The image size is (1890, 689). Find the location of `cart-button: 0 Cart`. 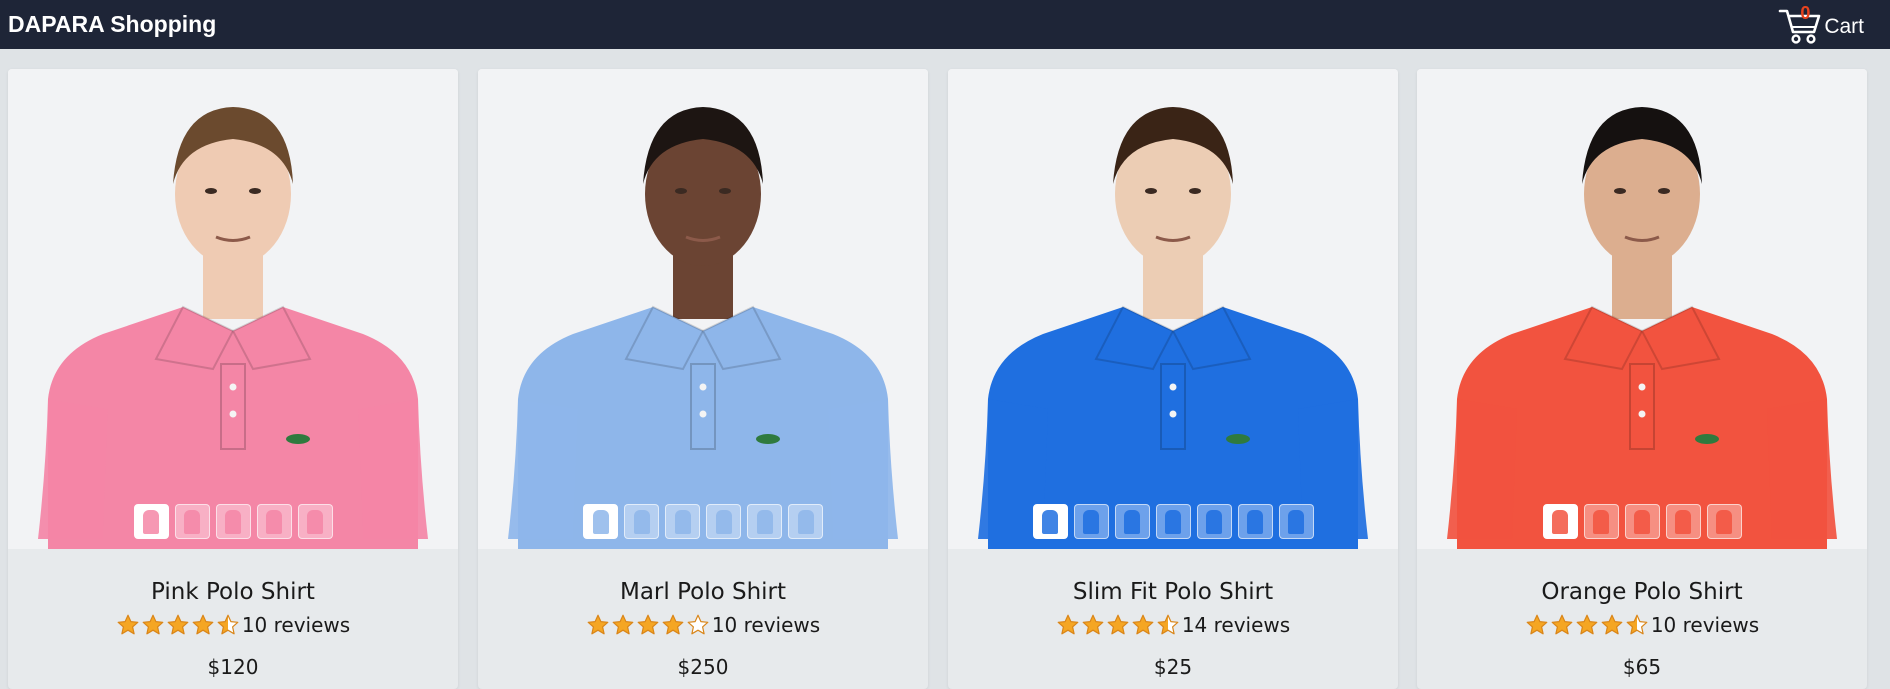

cart-button: 0 Cart is located at coordinates (1821, 23).